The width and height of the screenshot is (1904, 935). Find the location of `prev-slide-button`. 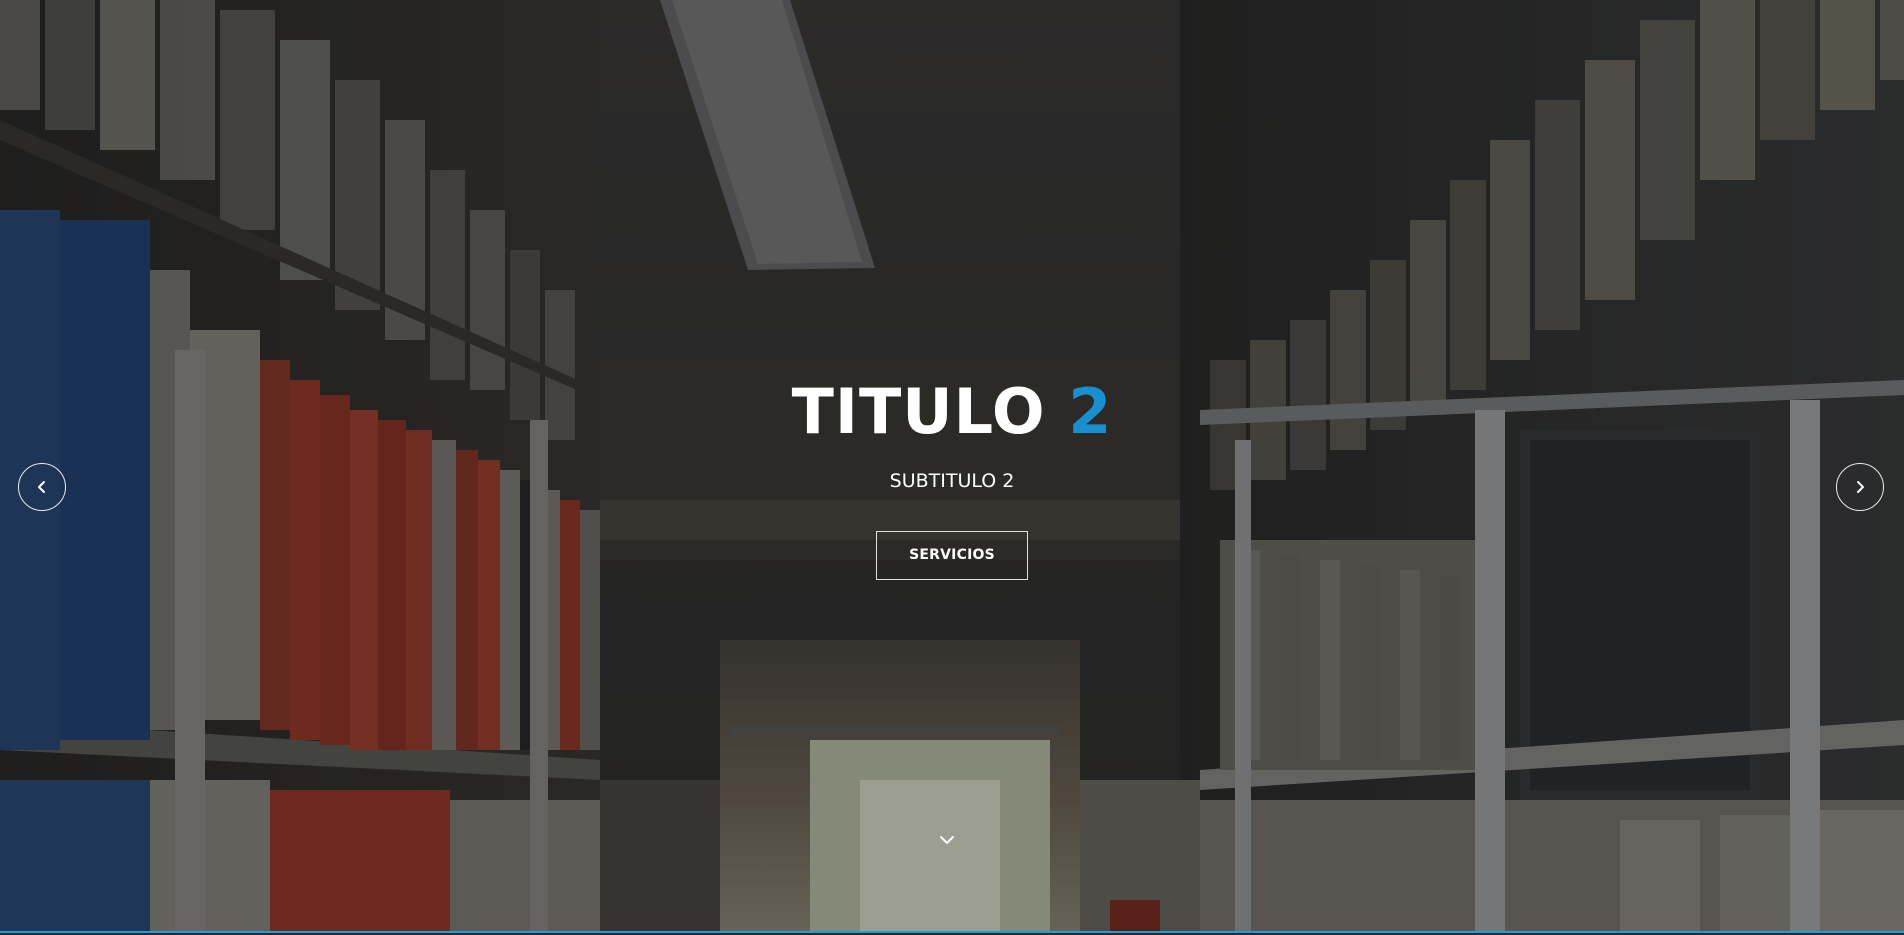

prev-slide-button is located at coordinates (42, 487).